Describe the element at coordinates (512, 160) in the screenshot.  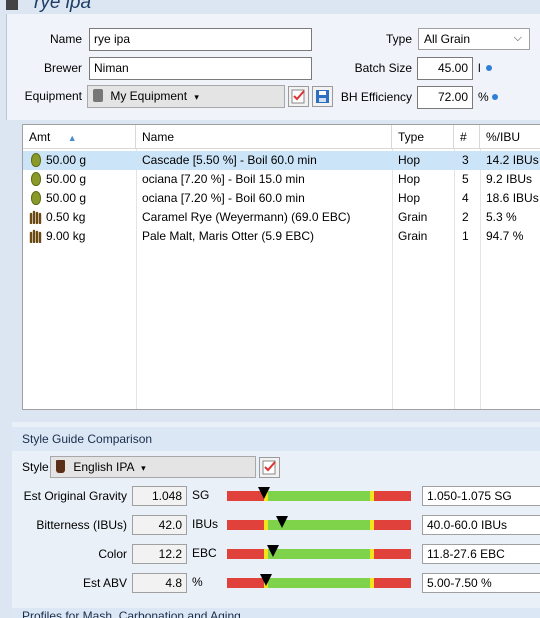
I see `cell-ibu: 14.2 IBUs` at that location.